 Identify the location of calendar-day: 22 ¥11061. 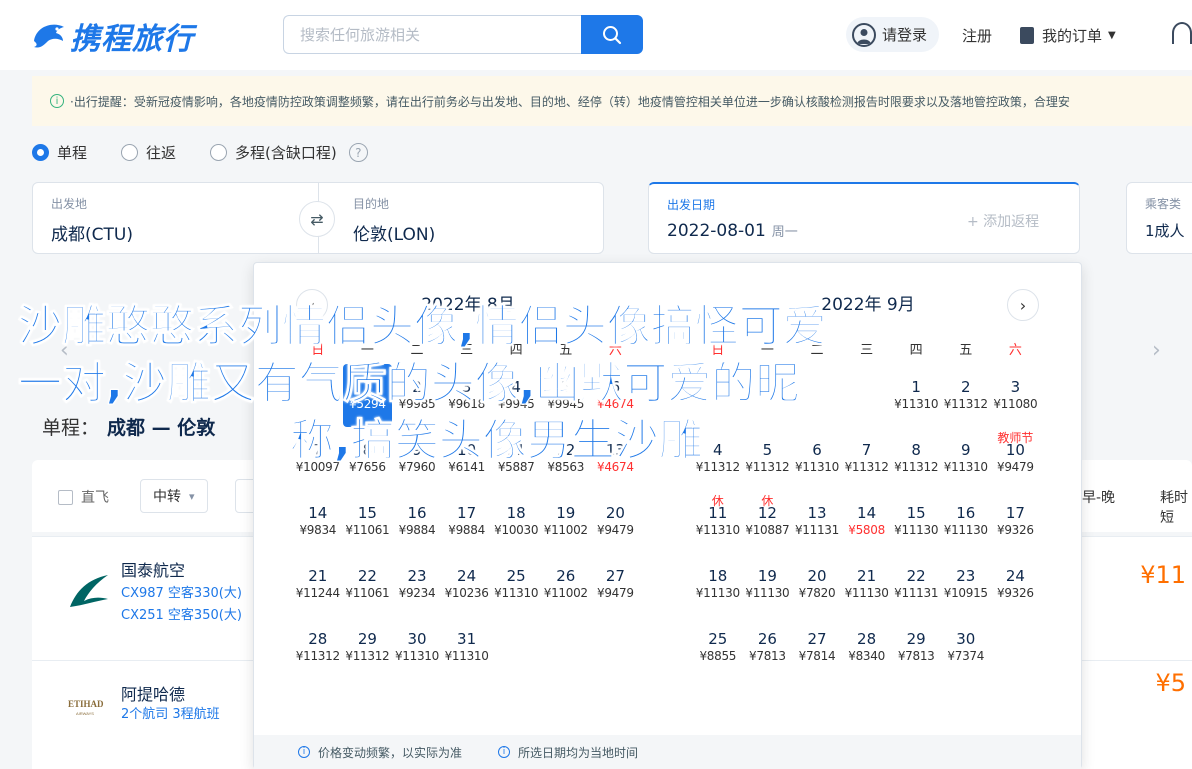
(368, 584).